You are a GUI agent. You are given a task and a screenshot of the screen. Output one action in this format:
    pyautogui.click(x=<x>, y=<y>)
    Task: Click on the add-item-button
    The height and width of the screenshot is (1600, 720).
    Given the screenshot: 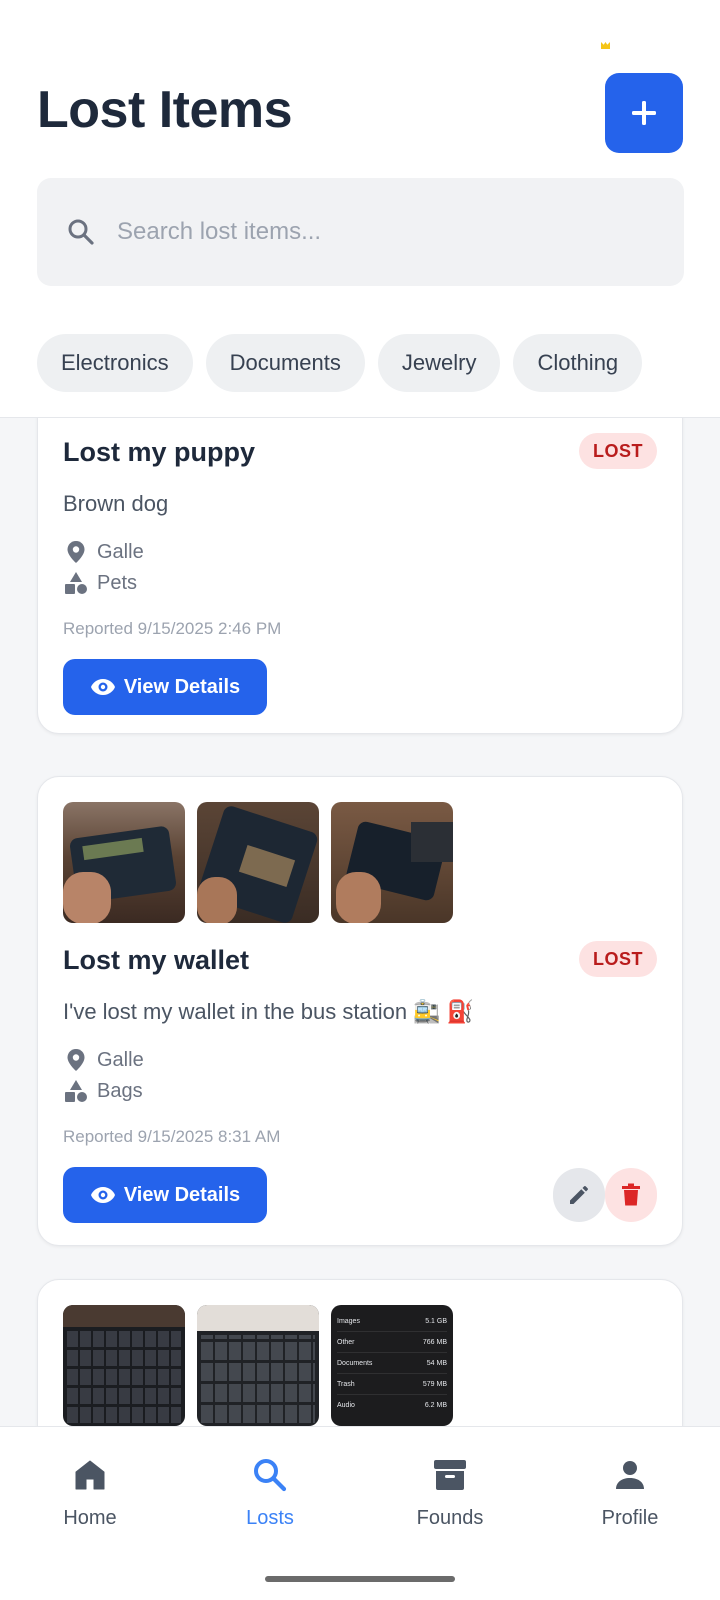 What is the action you would take?
    pyautogui.click(x=644, y=113)
    